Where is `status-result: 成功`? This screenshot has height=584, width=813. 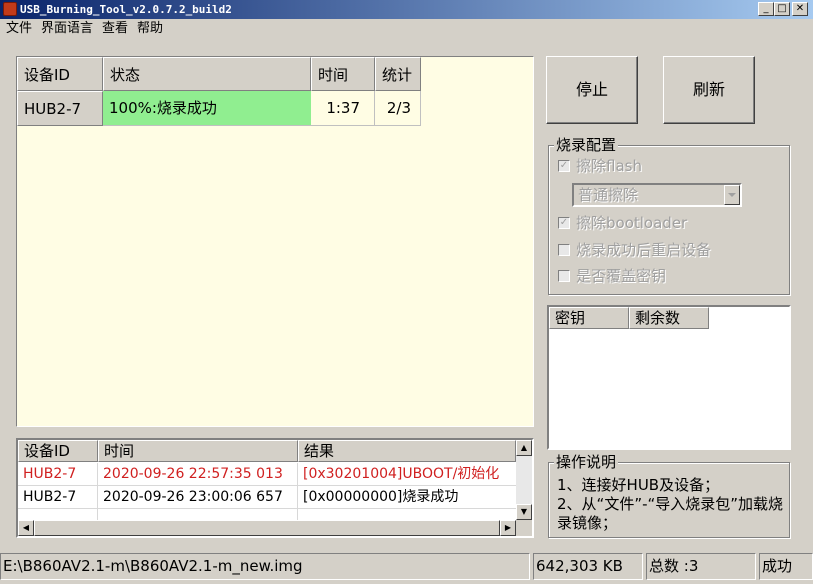
status-result: 成功 is located at coordinates (786, 566).